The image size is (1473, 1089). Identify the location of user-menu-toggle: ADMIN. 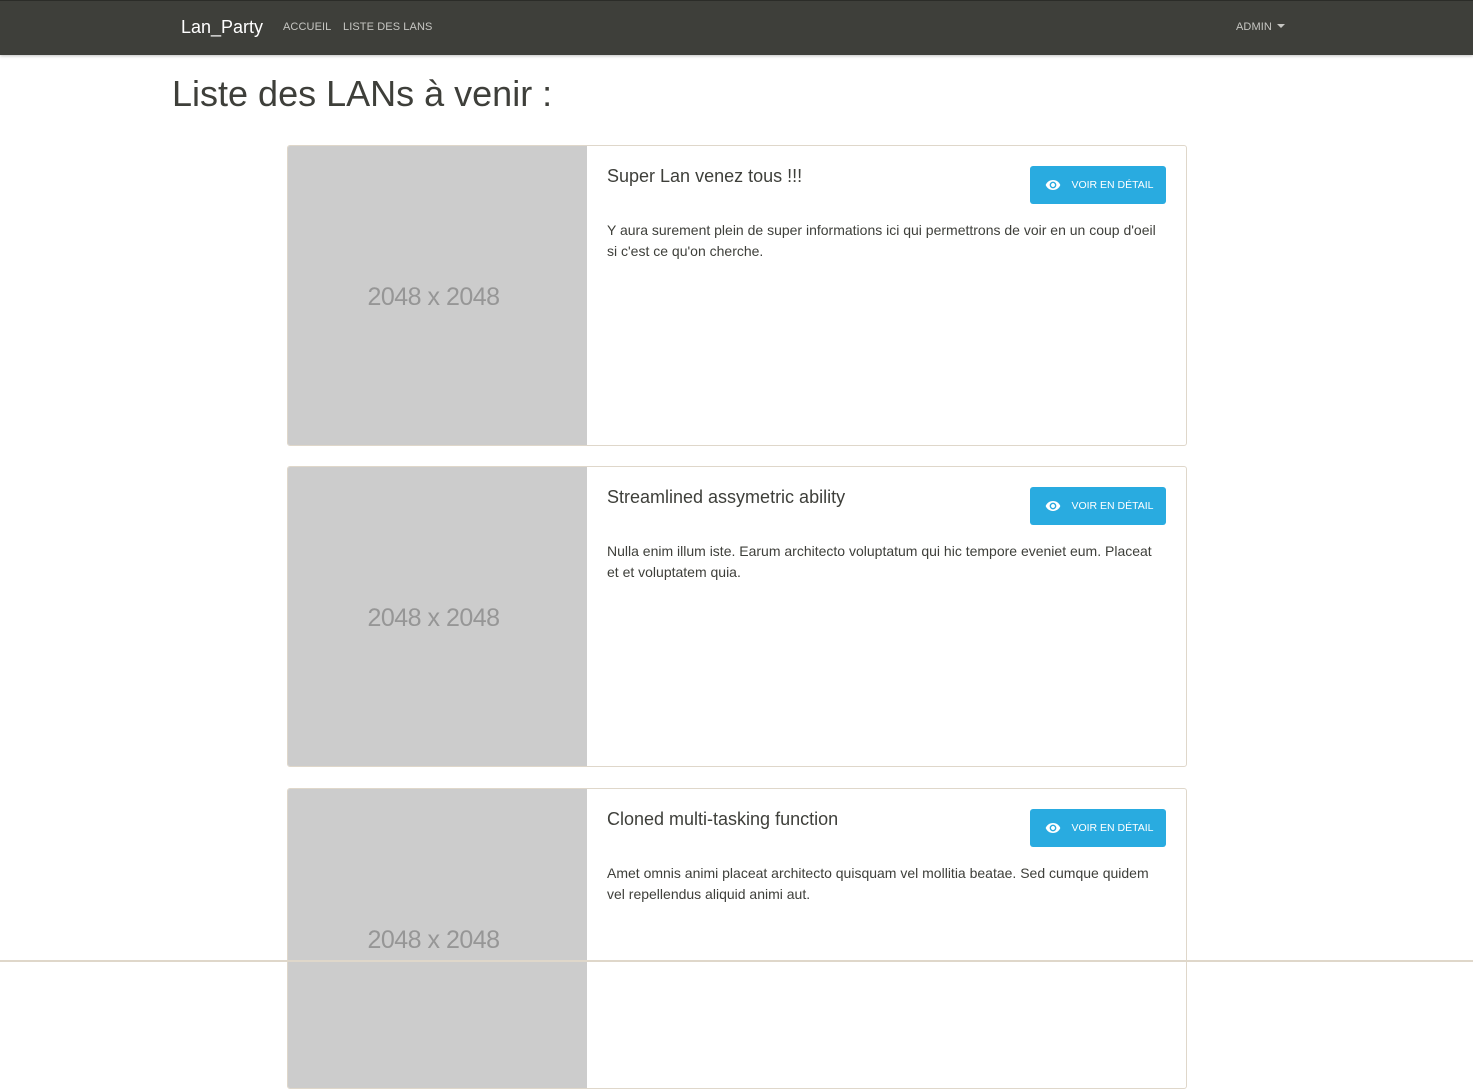
(1260, 27).